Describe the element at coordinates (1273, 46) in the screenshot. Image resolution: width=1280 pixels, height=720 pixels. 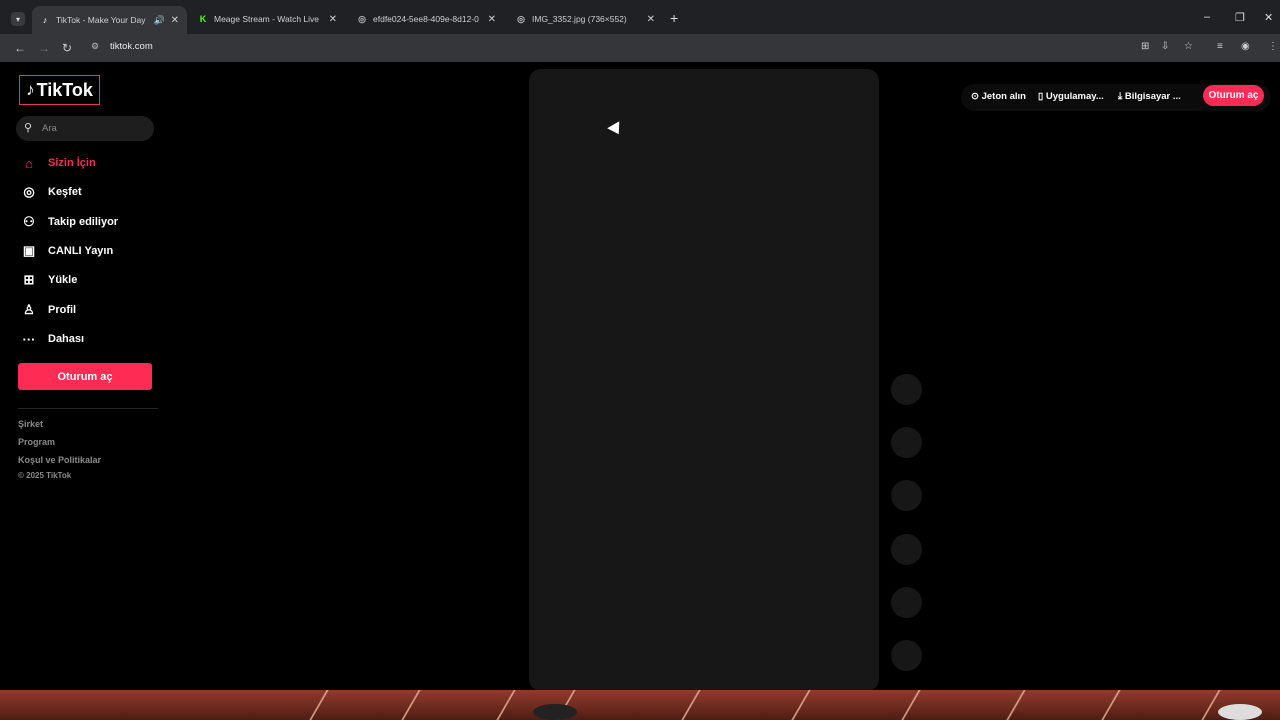
I see `menu-kebab-icon: ⋮` at that location.